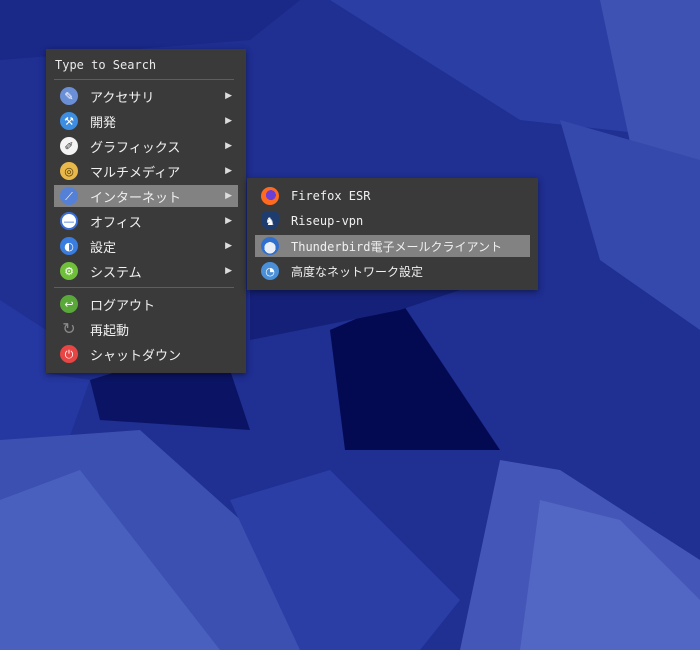 Image resolution: width=700 pixels, height=650 pixels. Describe the element at coordinates (69, 246) in the screenshot. I see `settings-icon: ◐` at that location.